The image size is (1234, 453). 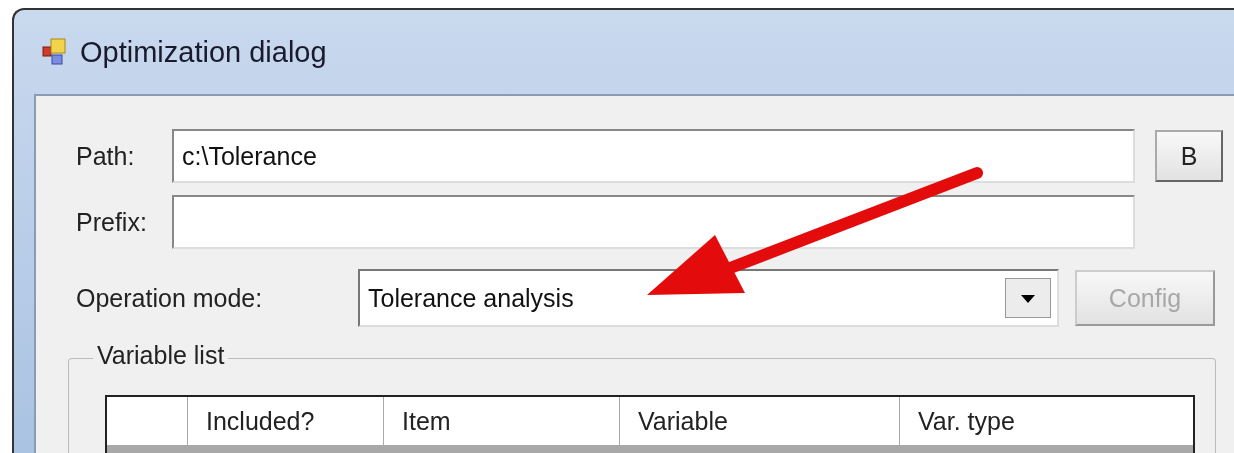 I want to click on column-header: Var. type, so click(x=1046, y=421).